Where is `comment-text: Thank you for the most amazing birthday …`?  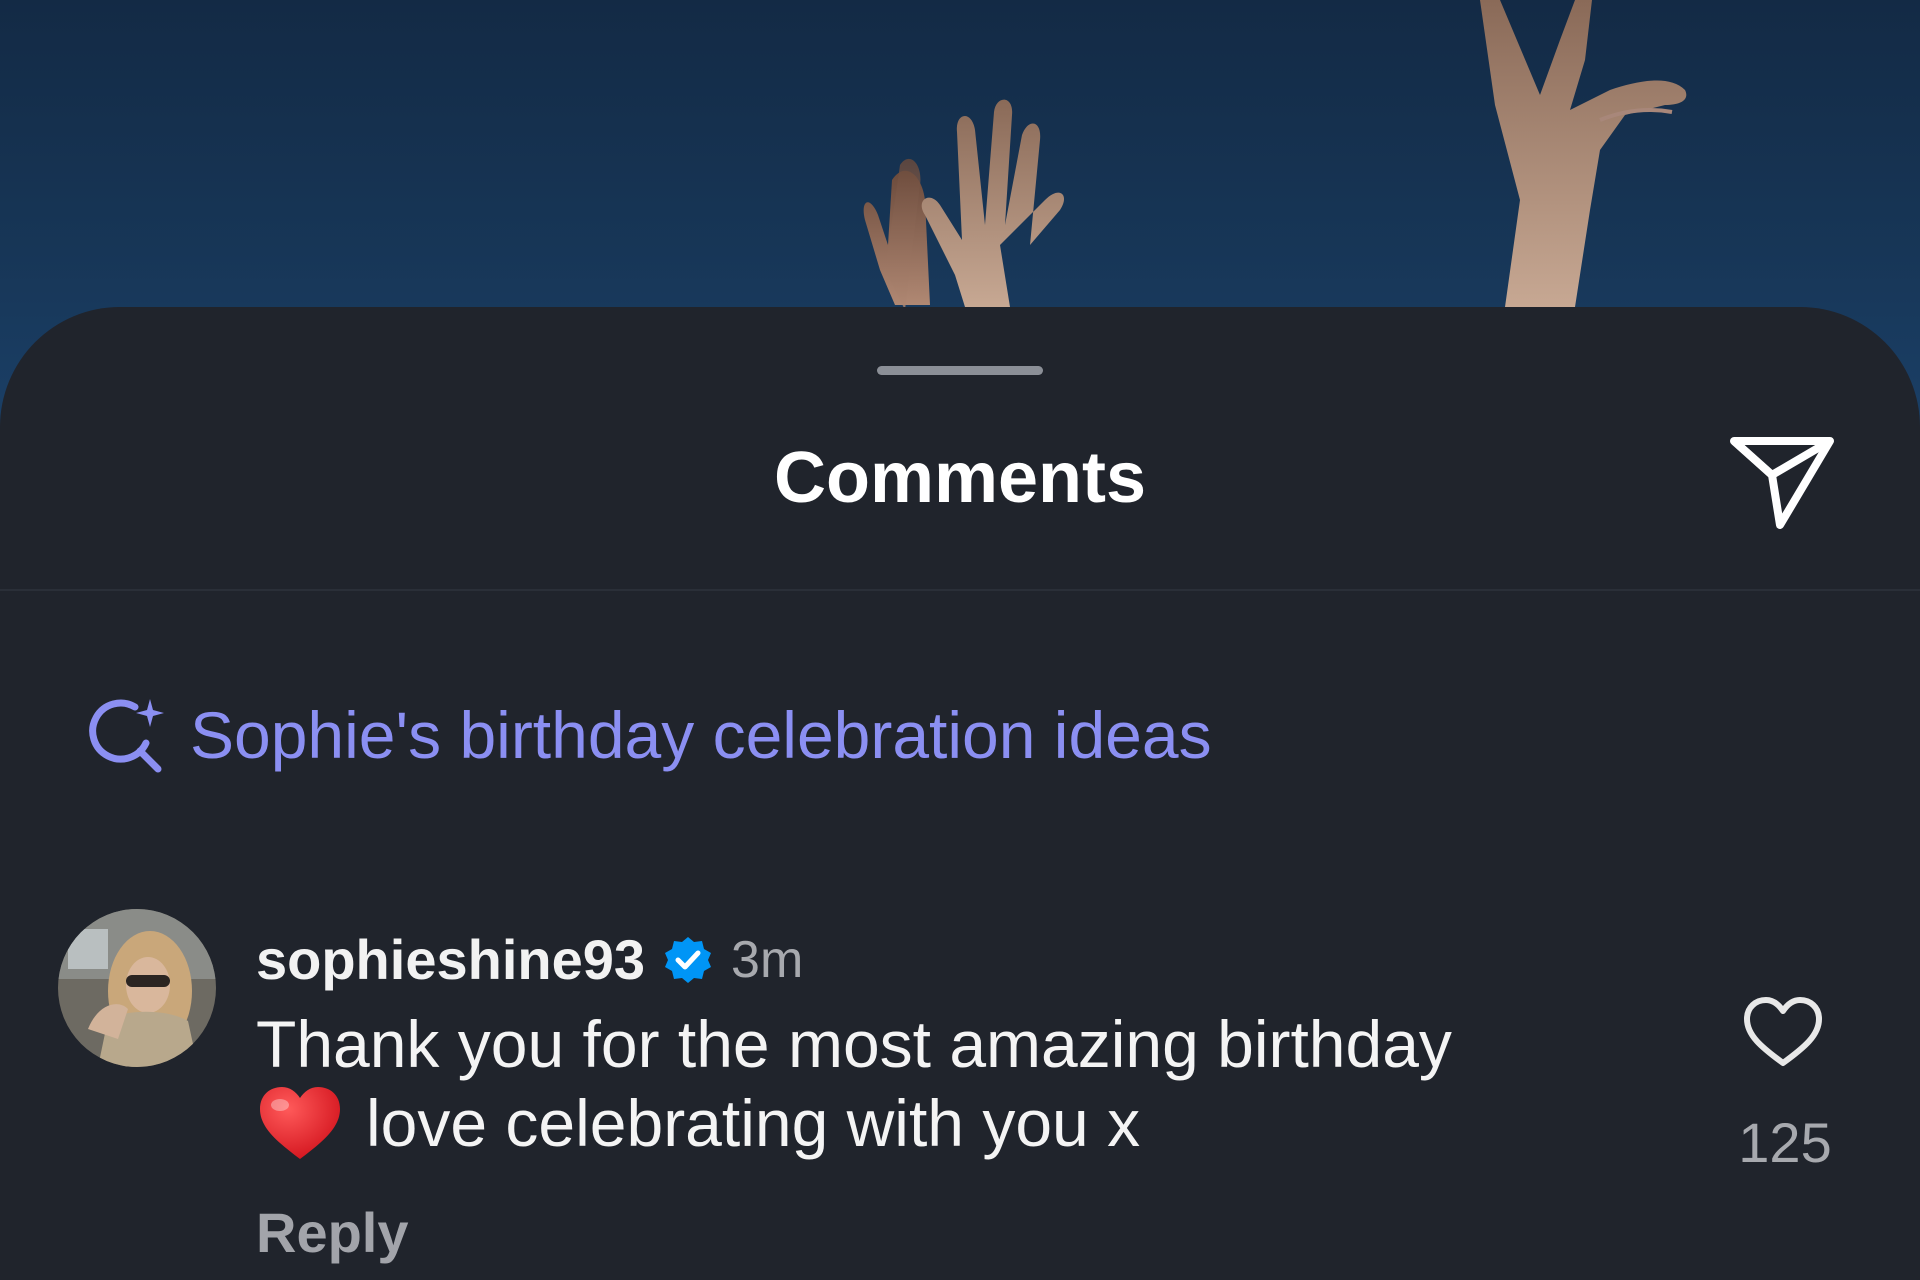 comment-text: Thank you for the most amazing birthday … is located at coordinates (931, 1084).